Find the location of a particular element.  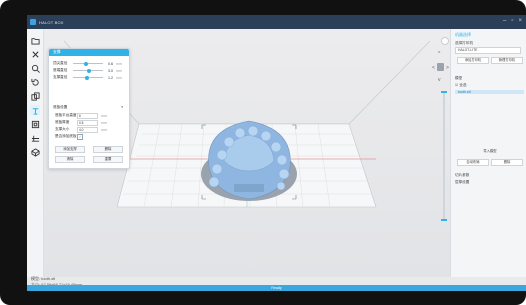

model-list-item: tooth.stl is located at coordinates (489, 92).